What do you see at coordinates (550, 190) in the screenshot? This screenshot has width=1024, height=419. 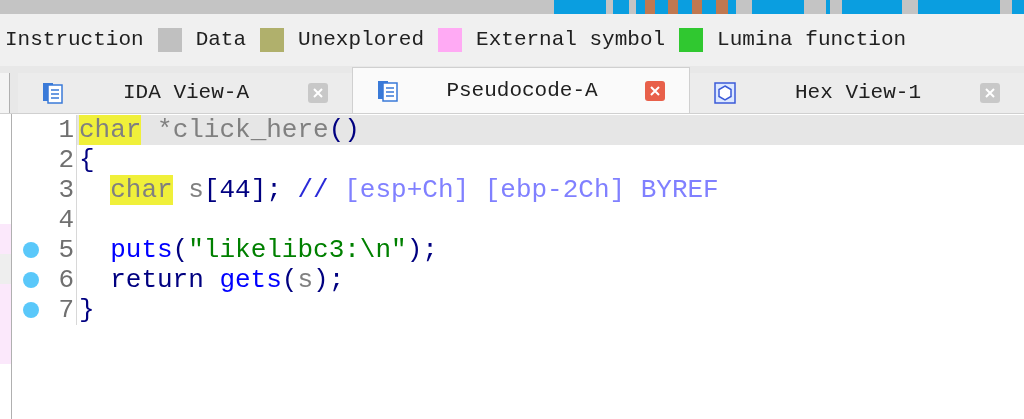 I see `code-line: char s[44]; // [esp+Ch] [ebp-2Ch] BYREF` at bounding box center [550, 190].